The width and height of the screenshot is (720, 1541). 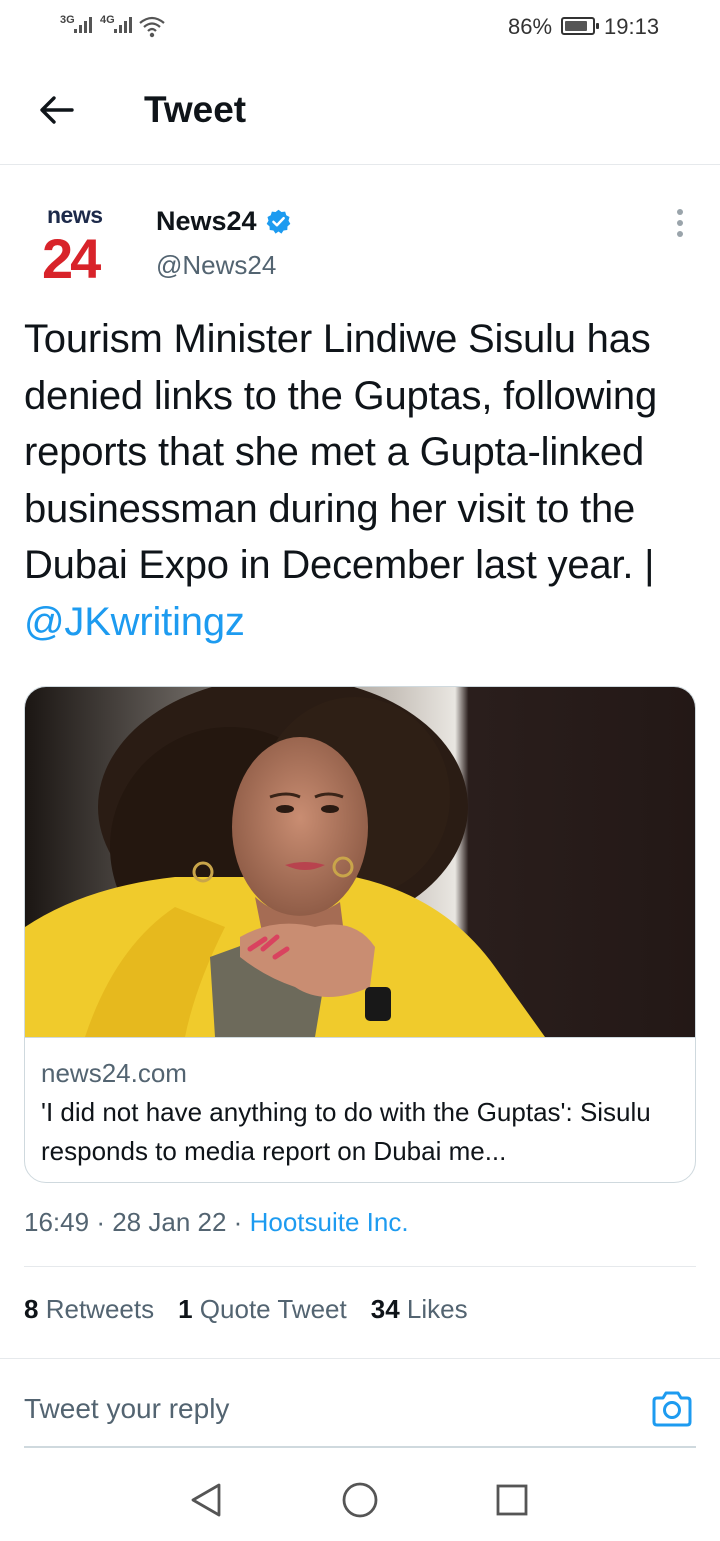 I want to click on battery-percent: 86%, so click(x=530, y=26).